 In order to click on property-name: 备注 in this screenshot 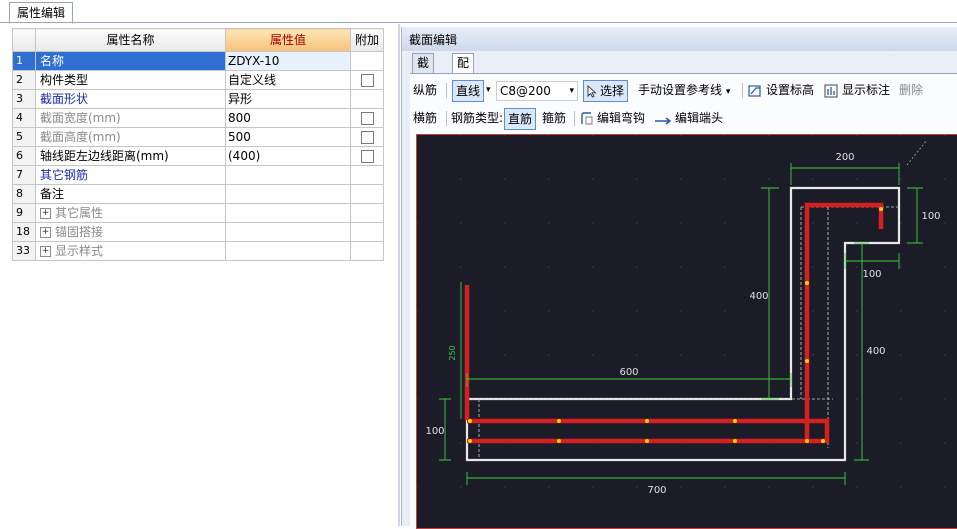, I will do `click(130, 194)`.